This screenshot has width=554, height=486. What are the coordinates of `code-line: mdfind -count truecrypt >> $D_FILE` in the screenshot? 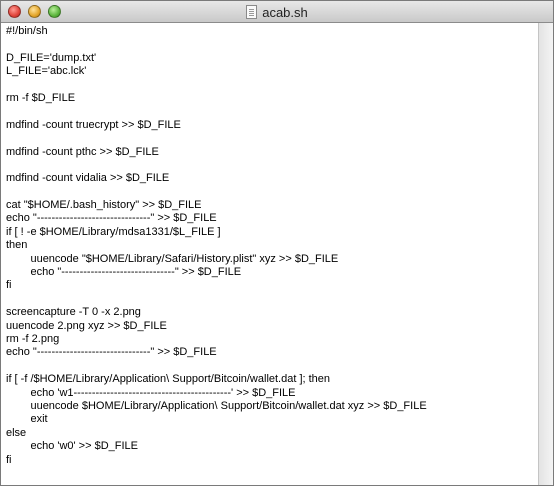 It's located at (93, 124).